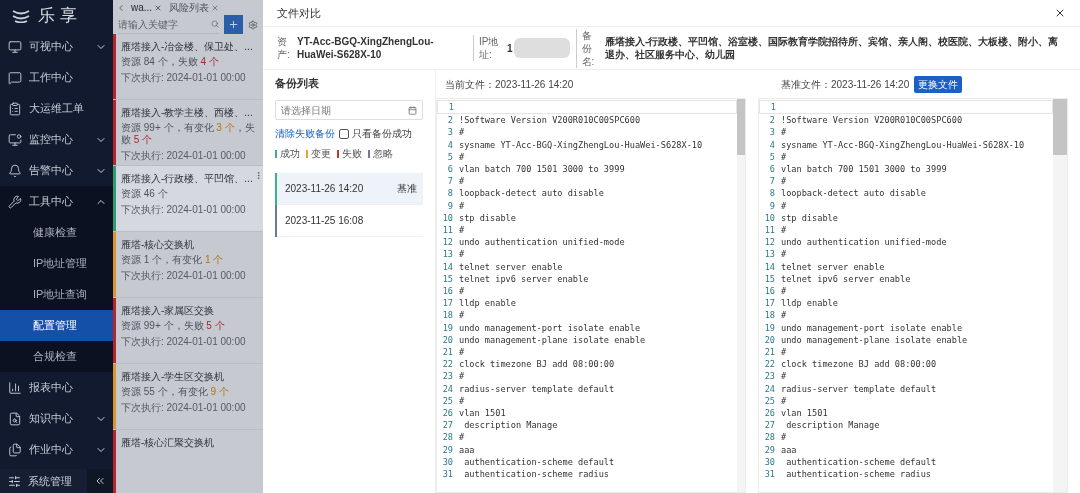 This screenshot has height=493, width=1080. I want to click on line-number: 31, so click(447, 474).